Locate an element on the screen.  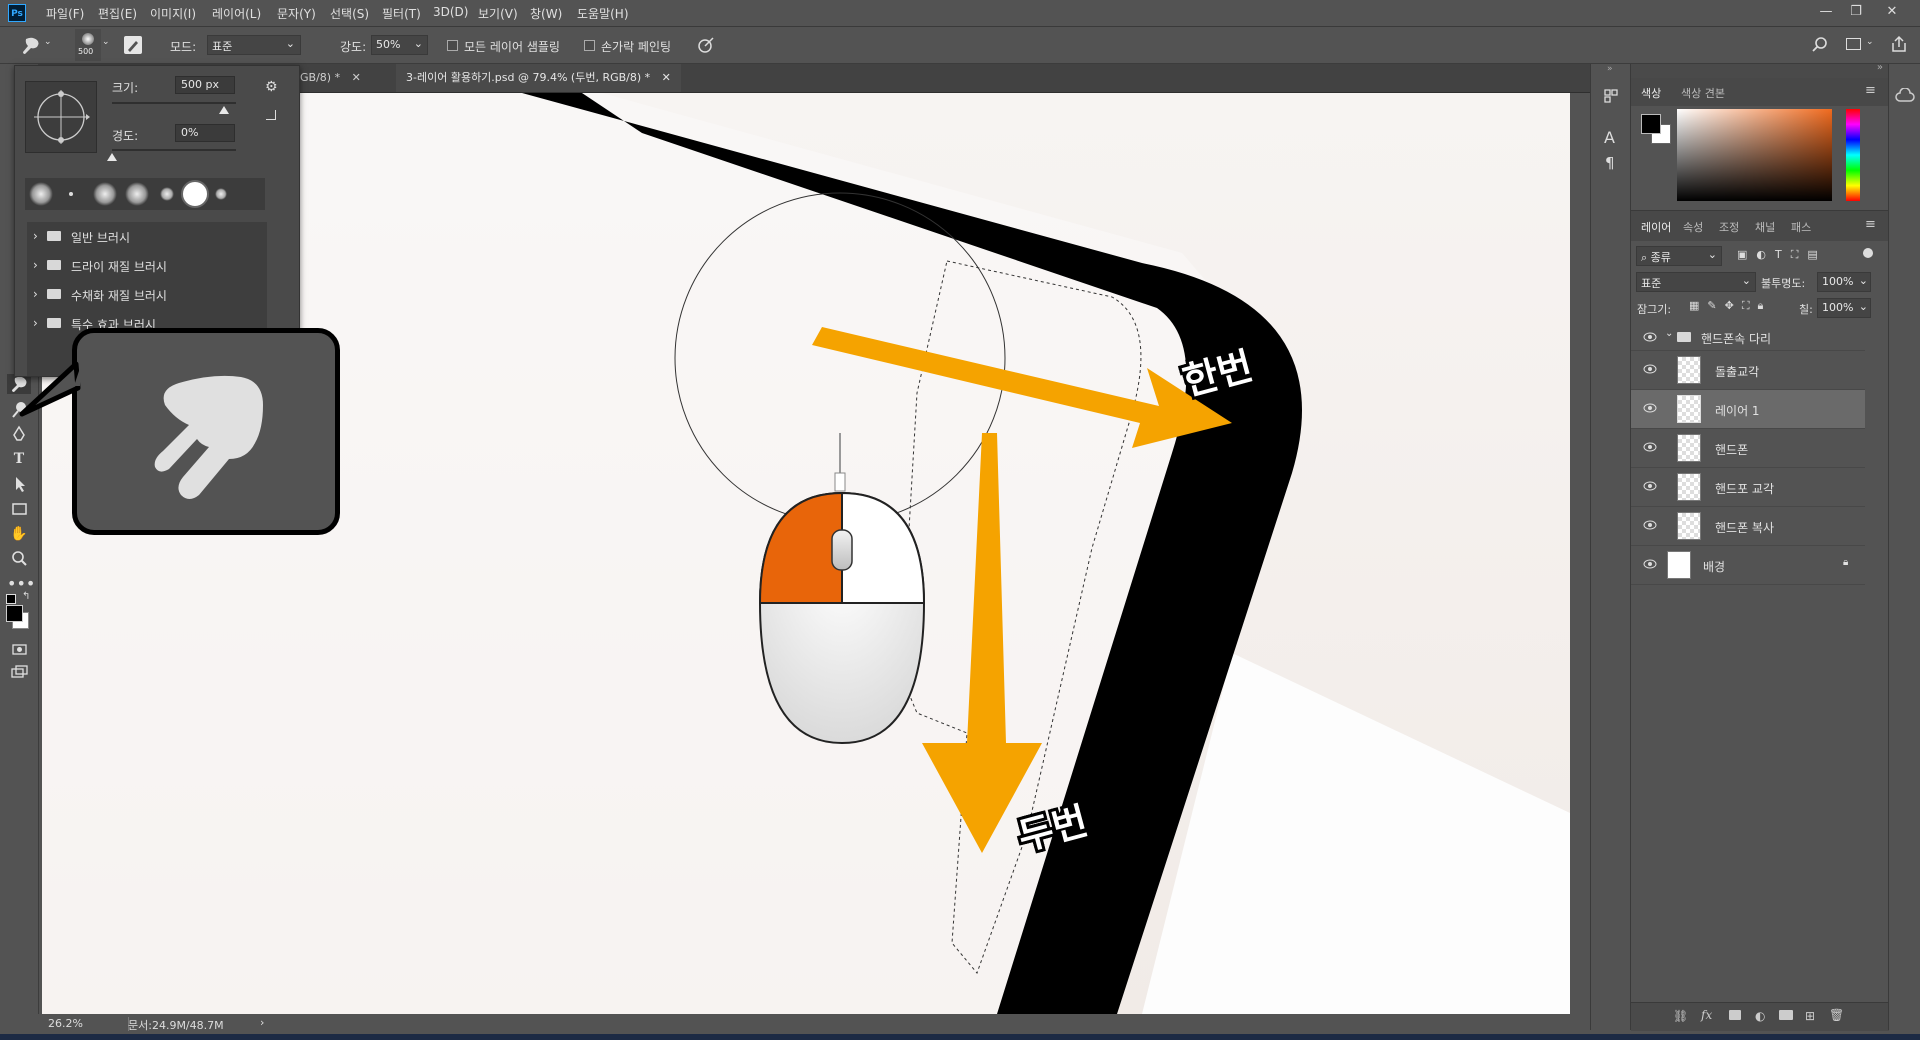
tab-channels: 채널 is located at coordinates (1765, 227).